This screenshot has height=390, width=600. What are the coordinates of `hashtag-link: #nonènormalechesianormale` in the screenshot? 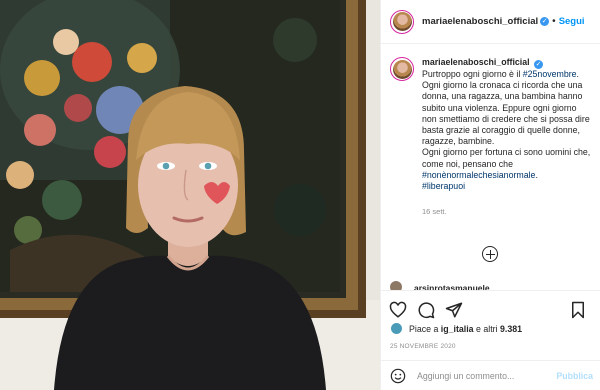 It's located at (478, 175).